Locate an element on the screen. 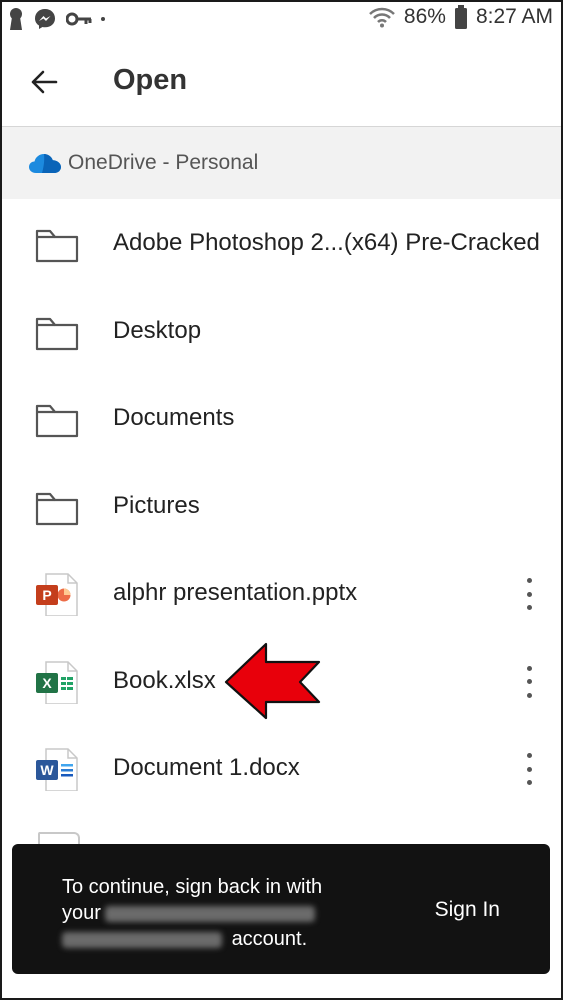 Image resolution: width=563 pixels, height=1000 pixels. snackbar-line-2-prefix: your is located at coordinates (81, 913).